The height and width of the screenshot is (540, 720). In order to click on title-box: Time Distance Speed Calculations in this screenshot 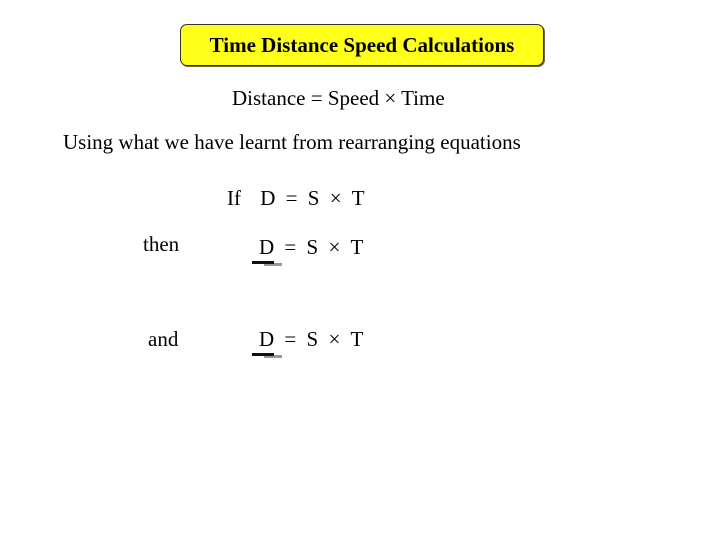, I will do `click(362, 45)`.